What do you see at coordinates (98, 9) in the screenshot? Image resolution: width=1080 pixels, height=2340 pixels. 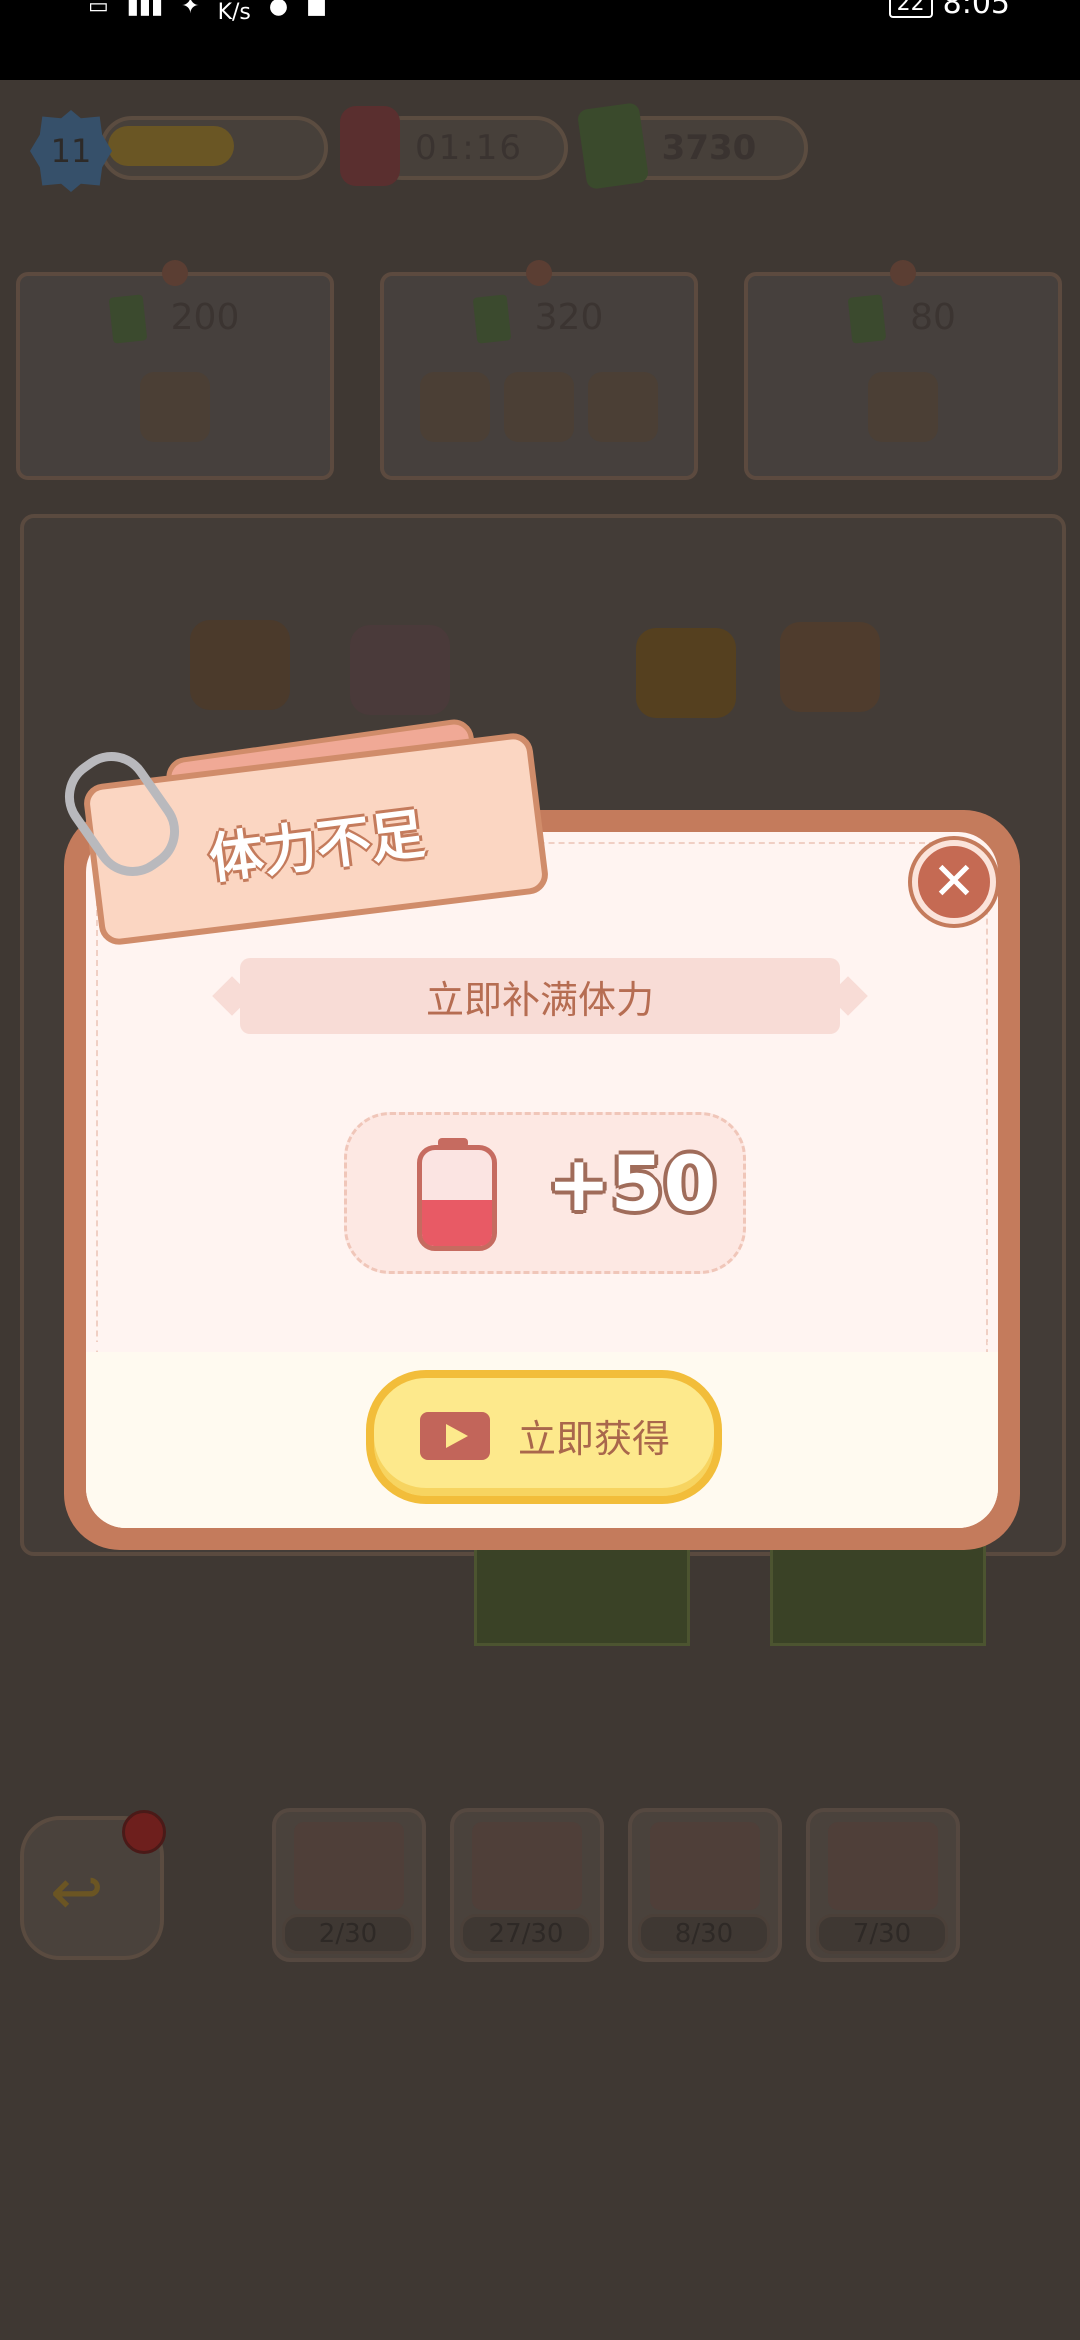 I see `sim-icon: ▭` at bounding box center [98, 9].